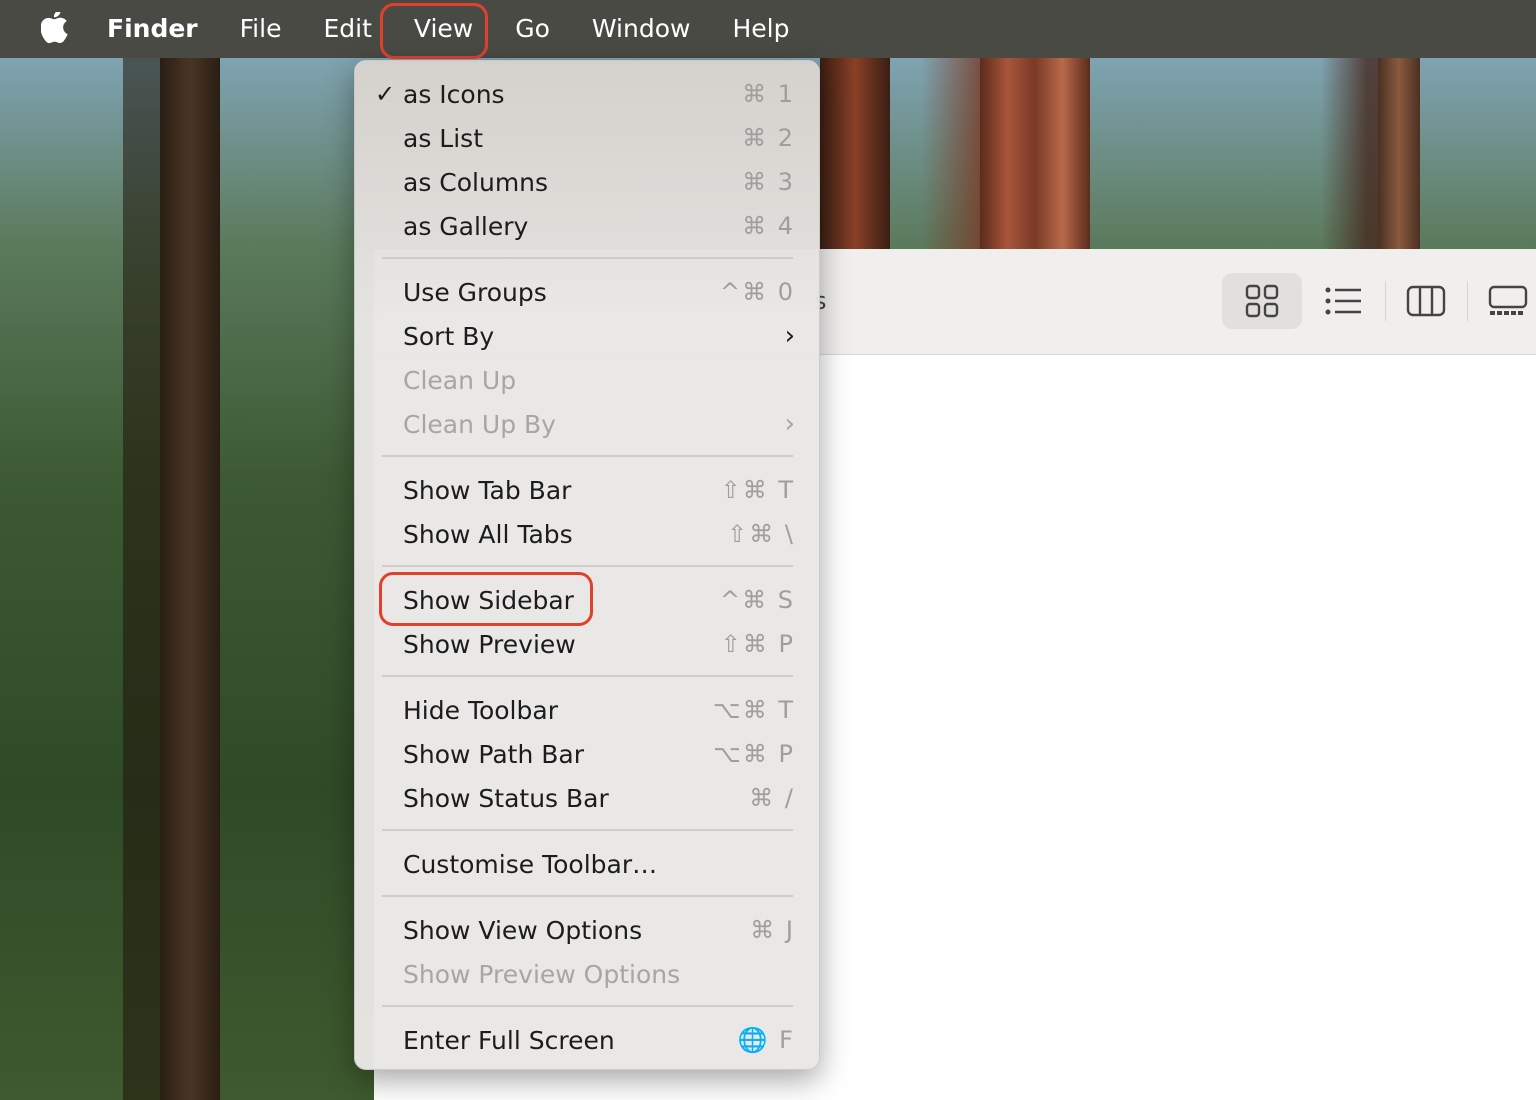  I want to click on keyboard-shortcut: ⌘ 3, so click(768, 182).